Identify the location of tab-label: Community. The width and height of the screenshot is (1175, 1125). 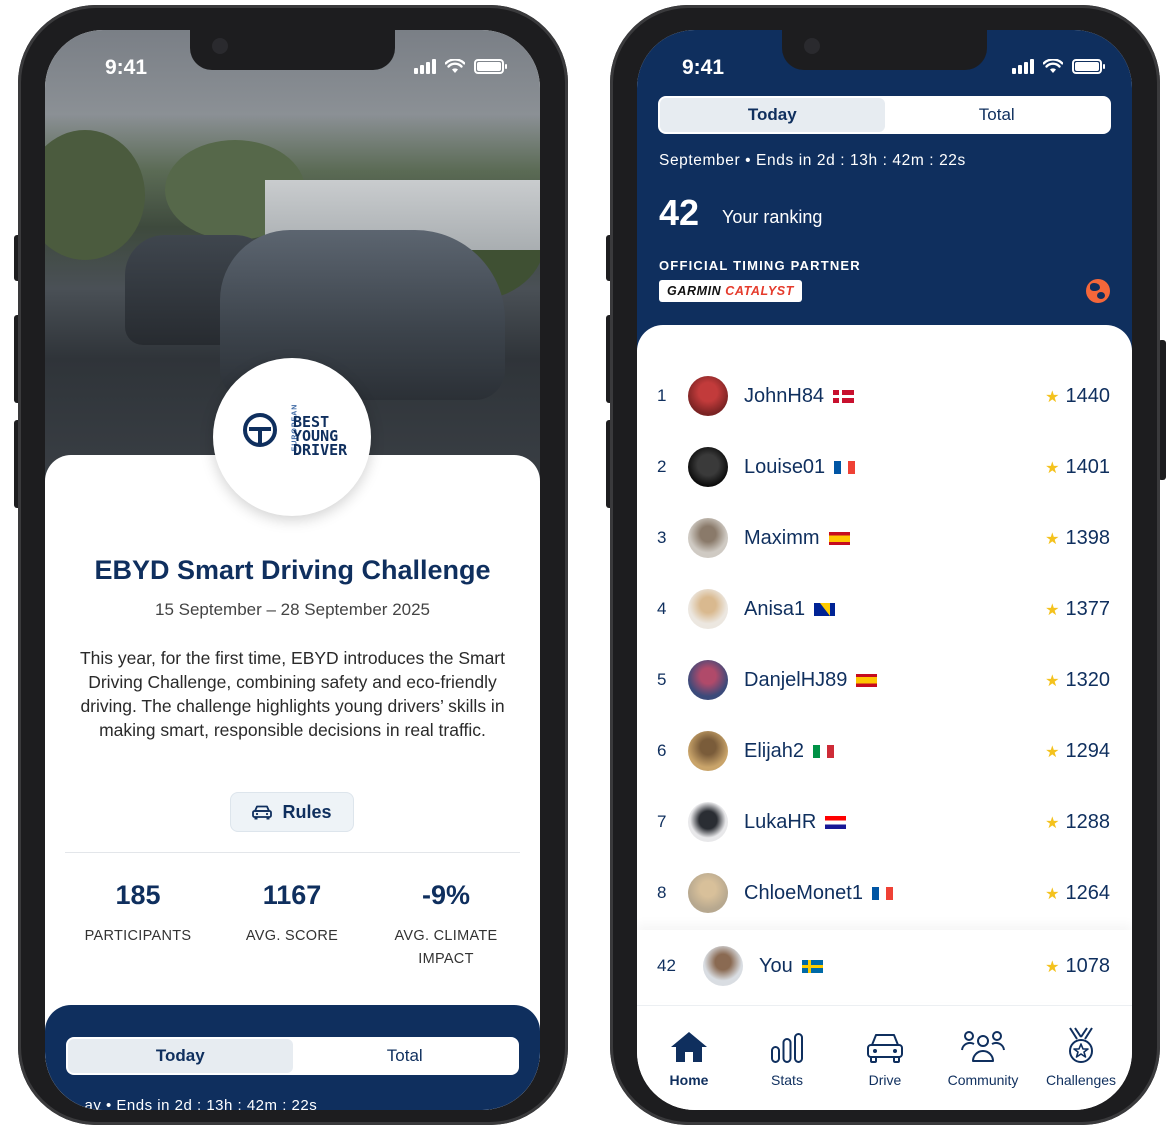
(983, 1080).